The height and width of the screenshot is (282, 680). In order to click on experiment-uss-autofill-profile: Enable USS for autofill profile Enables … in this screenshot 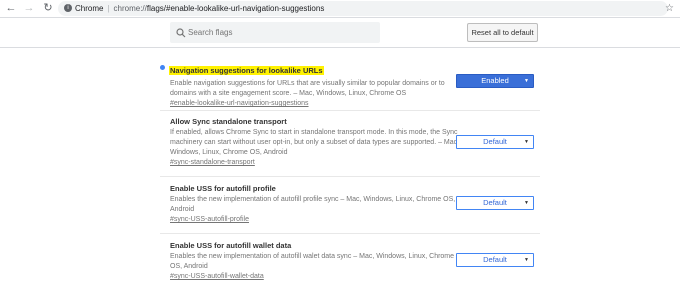, I will do `click(315, 204)`.